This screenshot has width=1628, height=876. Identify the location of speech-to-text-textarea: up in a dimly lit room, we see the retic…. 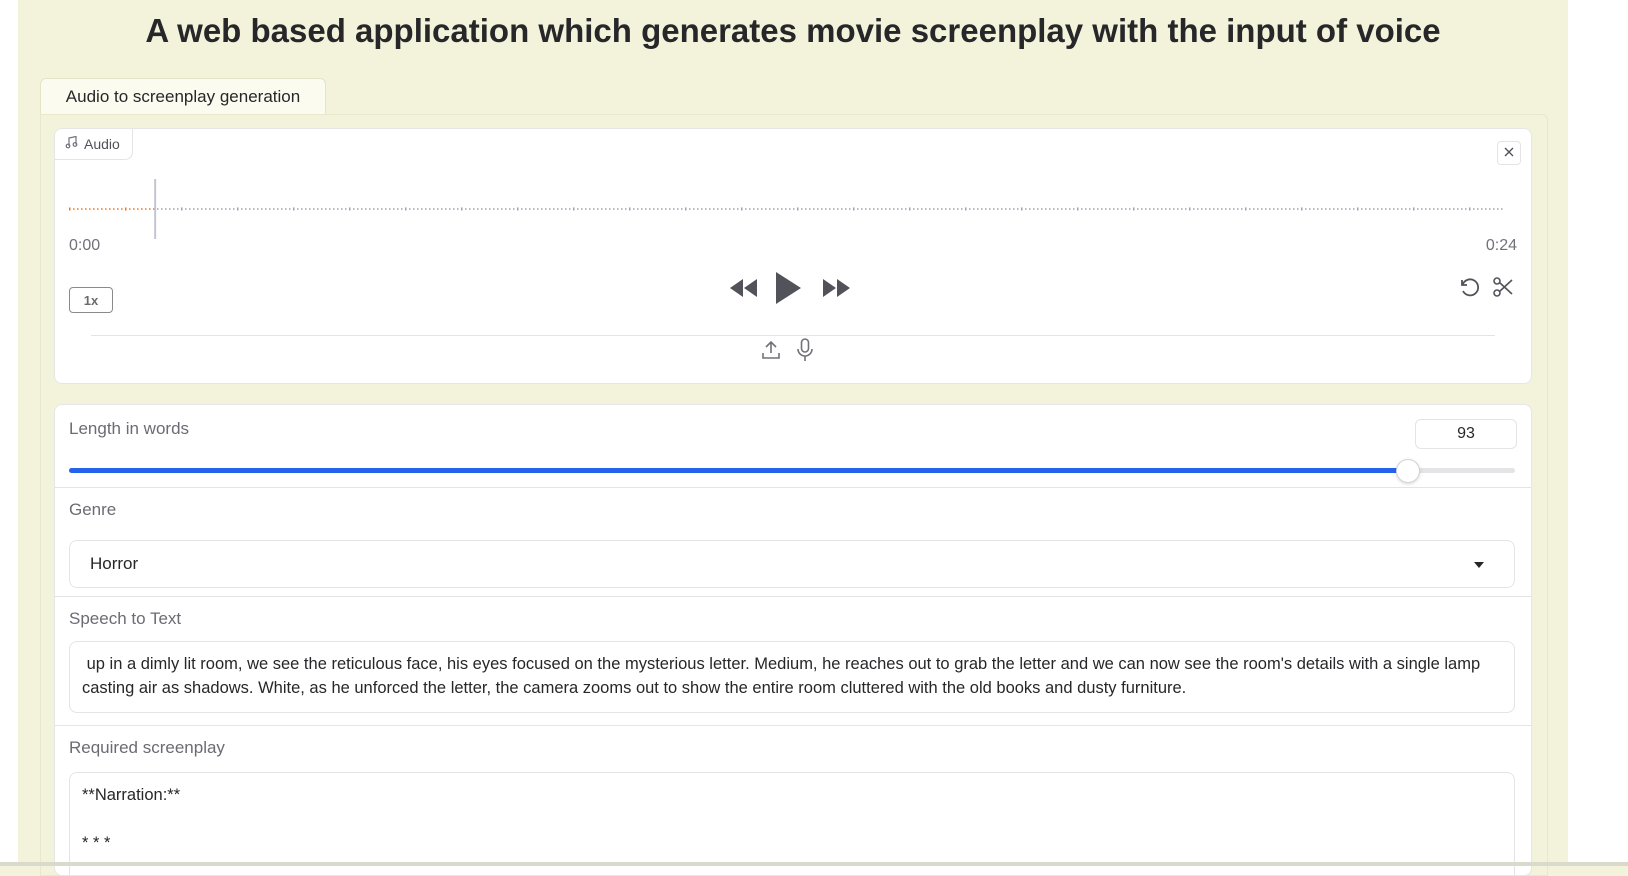
(792, 677).